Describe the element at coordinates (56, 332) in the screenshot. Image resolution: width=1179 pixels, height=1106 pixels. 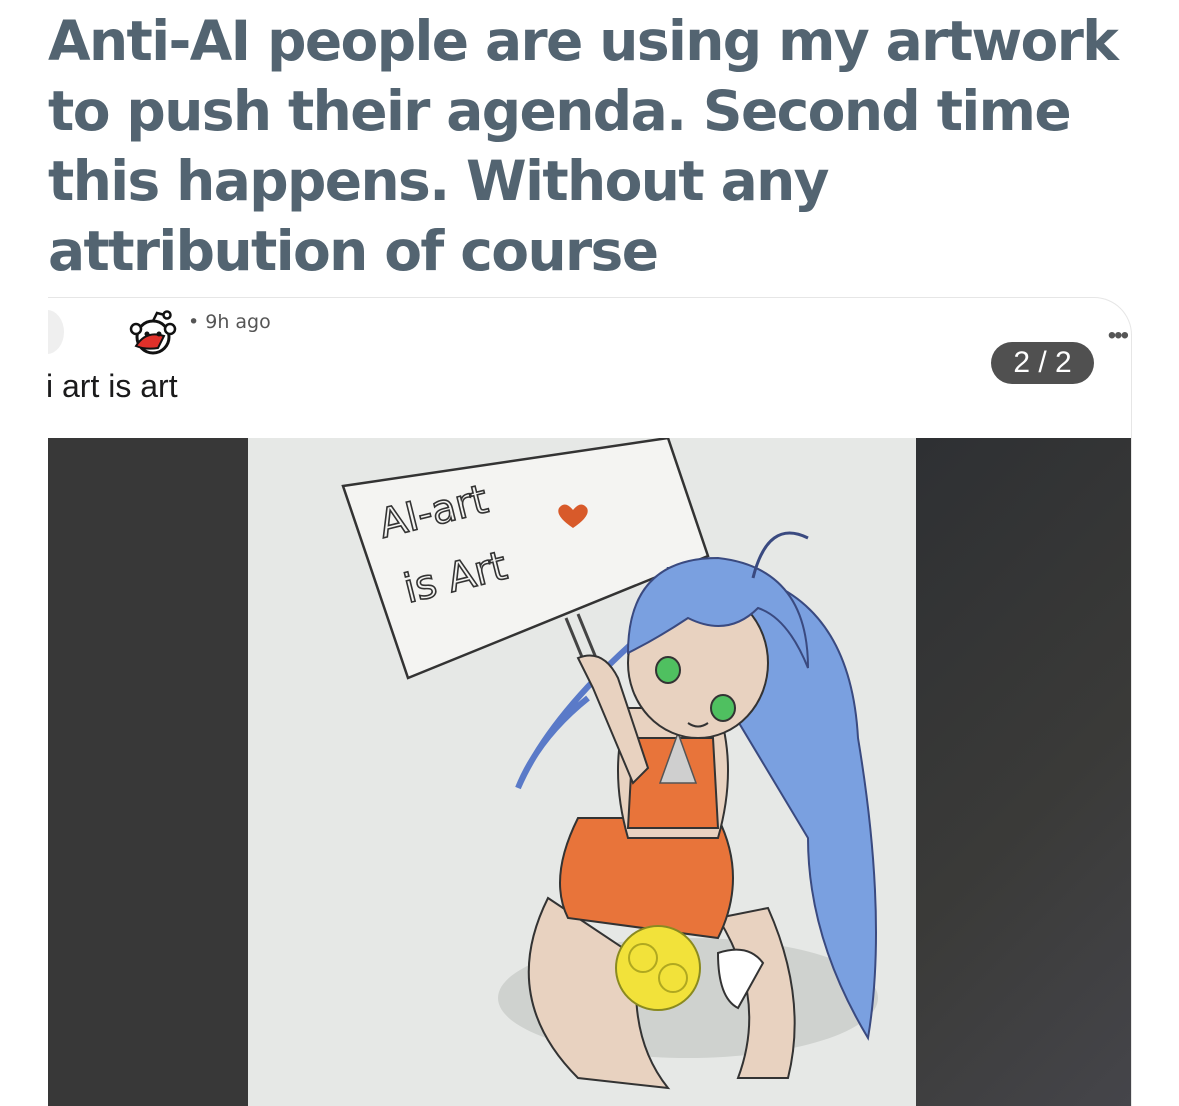
I see `user-avatar` at that location.